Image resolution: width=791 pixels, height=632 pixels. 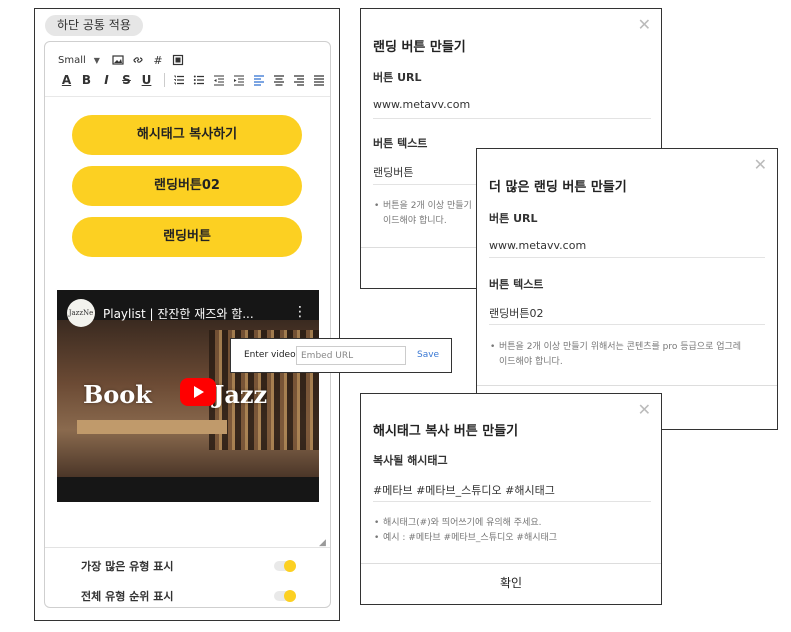 I want to click on thumbnail-text-right: Jazz, so click(x=240, y=394).